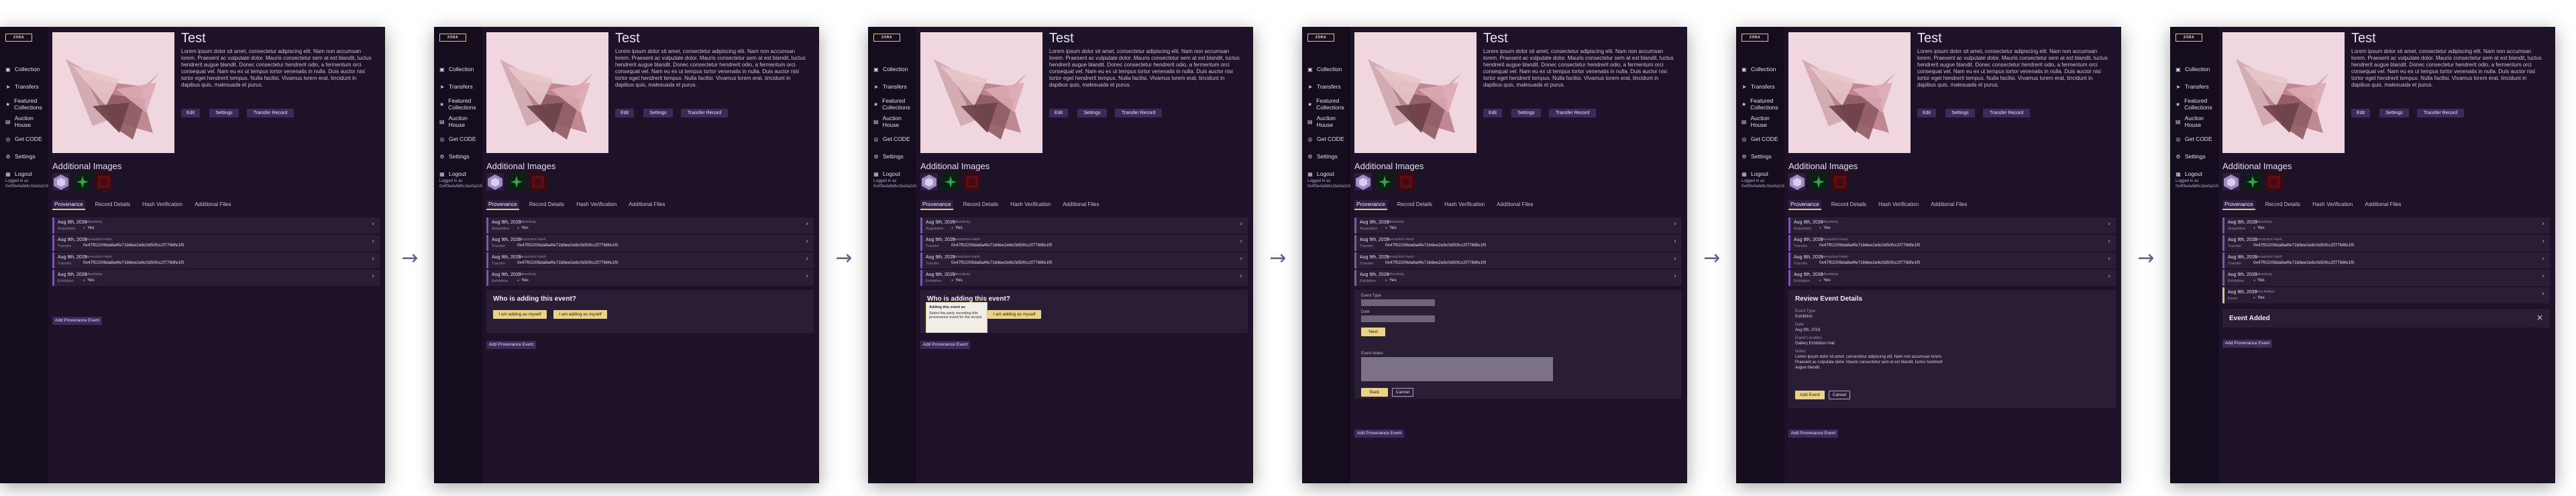  What do you see at coordinates (520, 315) in the screenshot?
I see `add-as-self-button: I am adding as myself` at bounding box center [520, 315].